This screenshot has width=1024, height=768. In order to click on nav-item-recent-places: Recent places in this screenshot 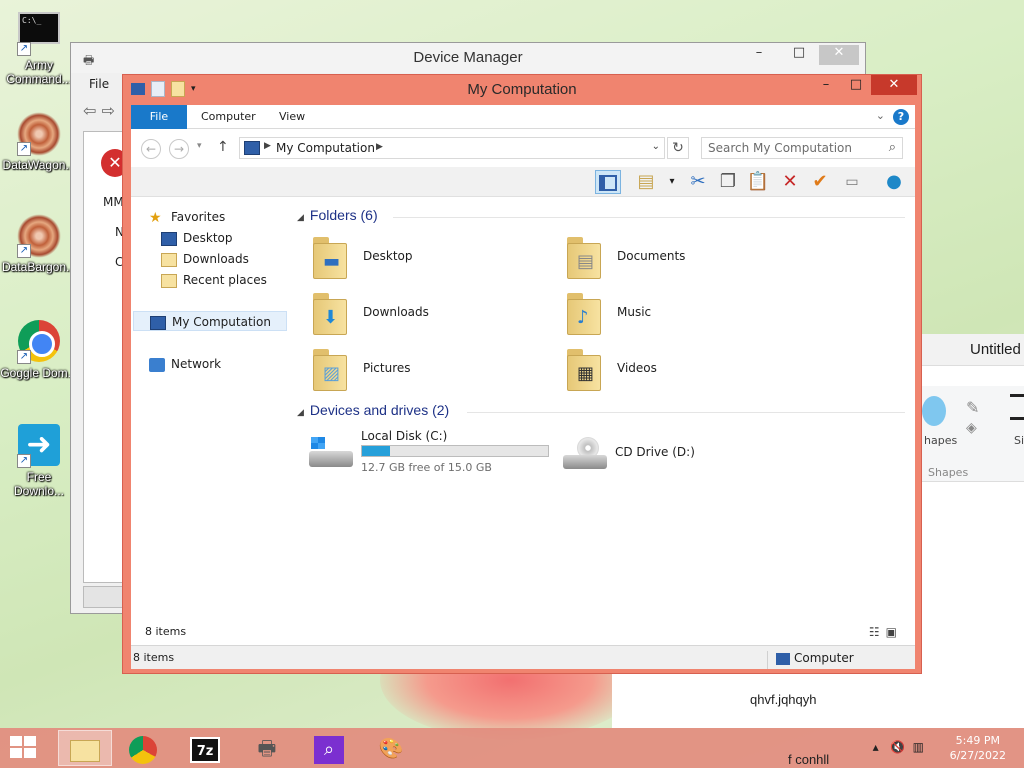, I will do `click(214, 280)`.